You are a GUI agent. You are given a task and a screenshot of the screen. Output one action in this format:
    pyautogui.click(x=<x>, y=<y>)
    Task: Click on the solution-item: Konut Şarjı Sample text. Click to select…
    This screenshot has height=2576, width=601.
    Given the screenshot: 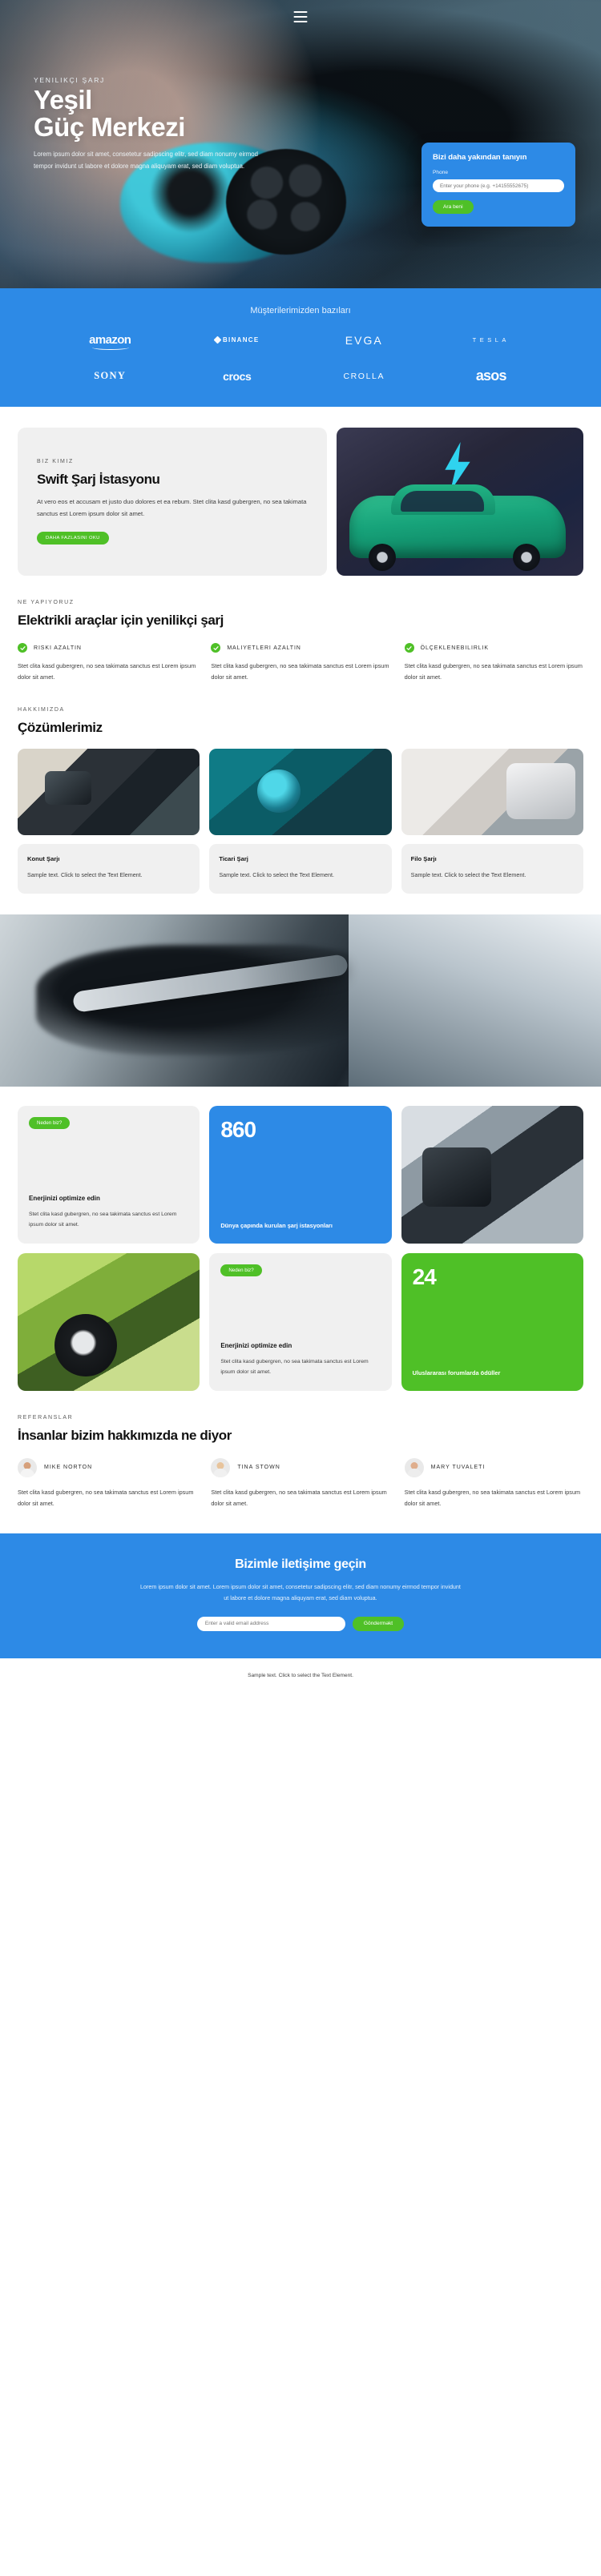 What is the action you would take?
    pyautogui.click(x=109, y=821)
    